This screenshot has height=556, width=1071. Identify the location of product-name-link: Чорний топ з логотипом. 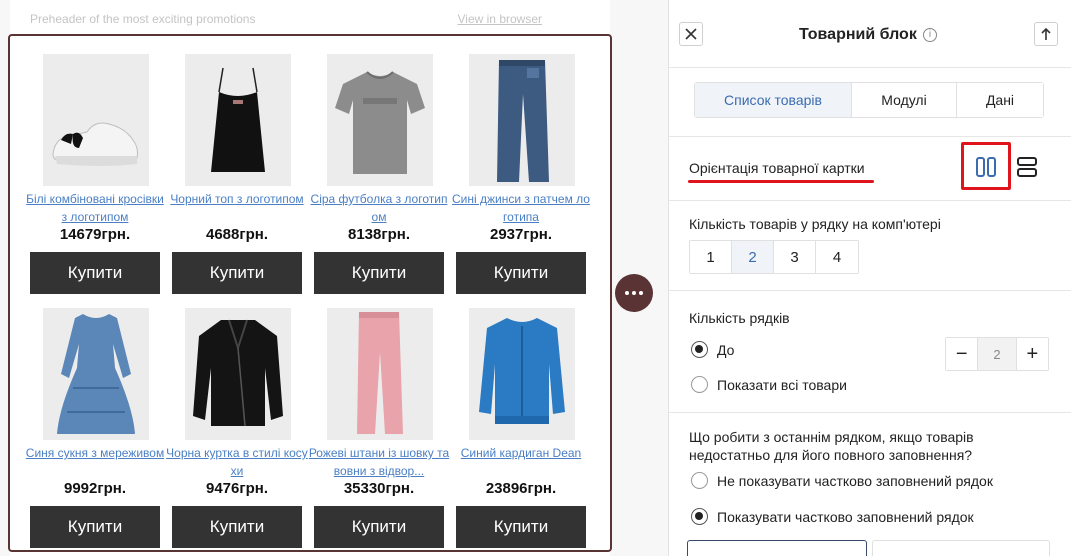
(237, 208).